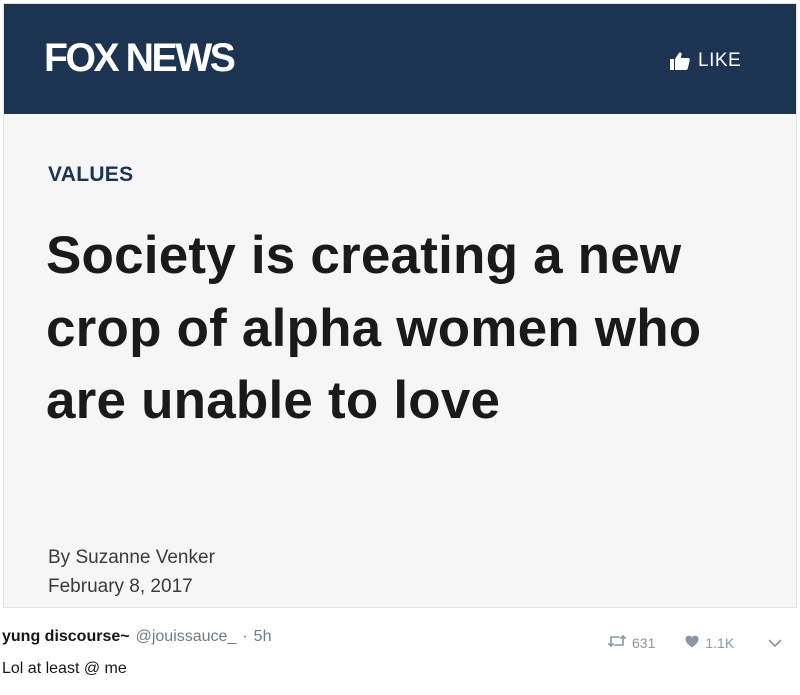 This screenshot has height=695, width=800. I want to click on article-date: February 8, 2017, so click(120, 586).